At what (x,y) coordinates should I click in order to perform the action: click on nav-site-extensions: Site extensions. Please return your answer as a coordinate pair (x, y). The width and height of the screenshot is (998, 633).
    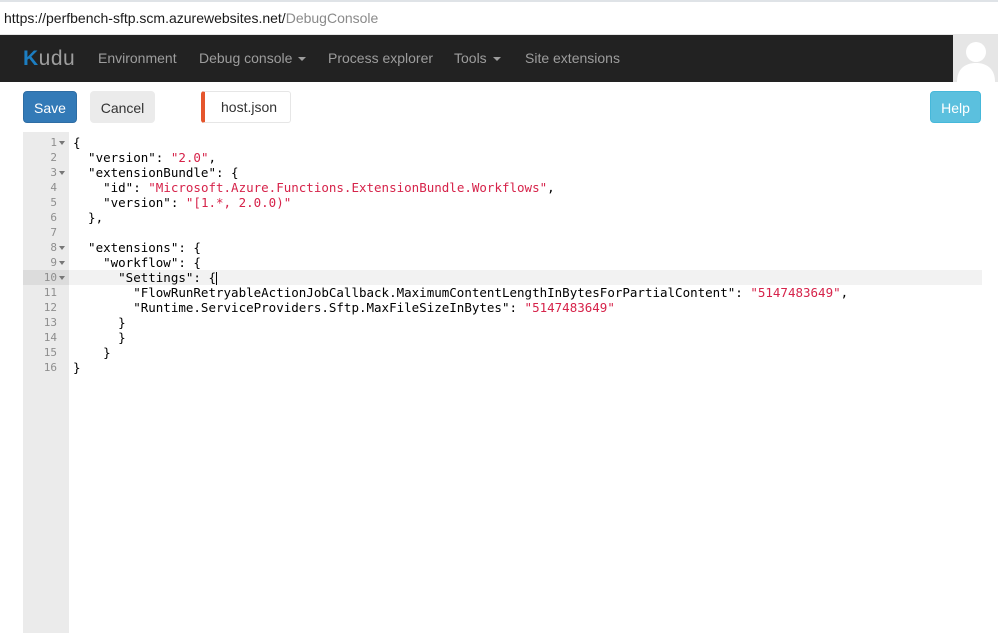
    Looking at the image, I should click on (572, 58).